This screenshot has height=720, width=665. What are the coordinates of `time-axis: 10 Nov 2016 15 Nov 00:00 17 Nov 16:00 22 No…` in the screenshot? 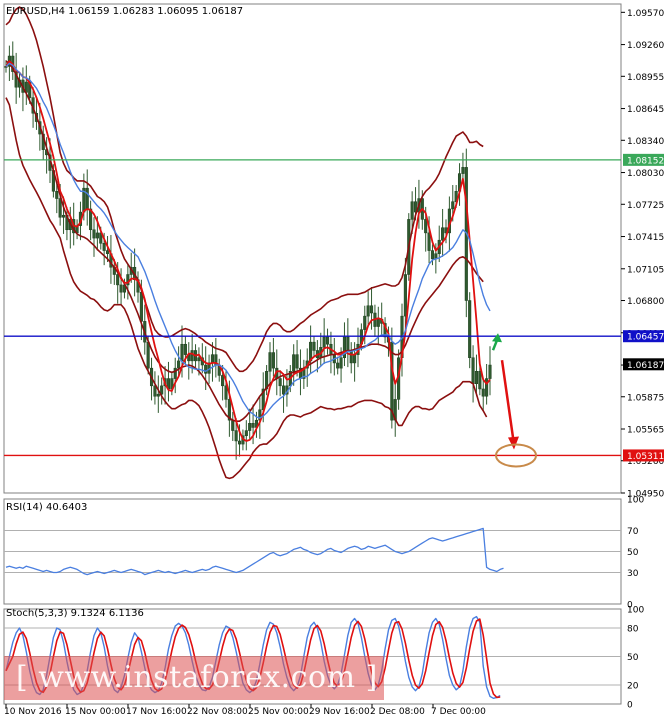 It's located at (245, 710).